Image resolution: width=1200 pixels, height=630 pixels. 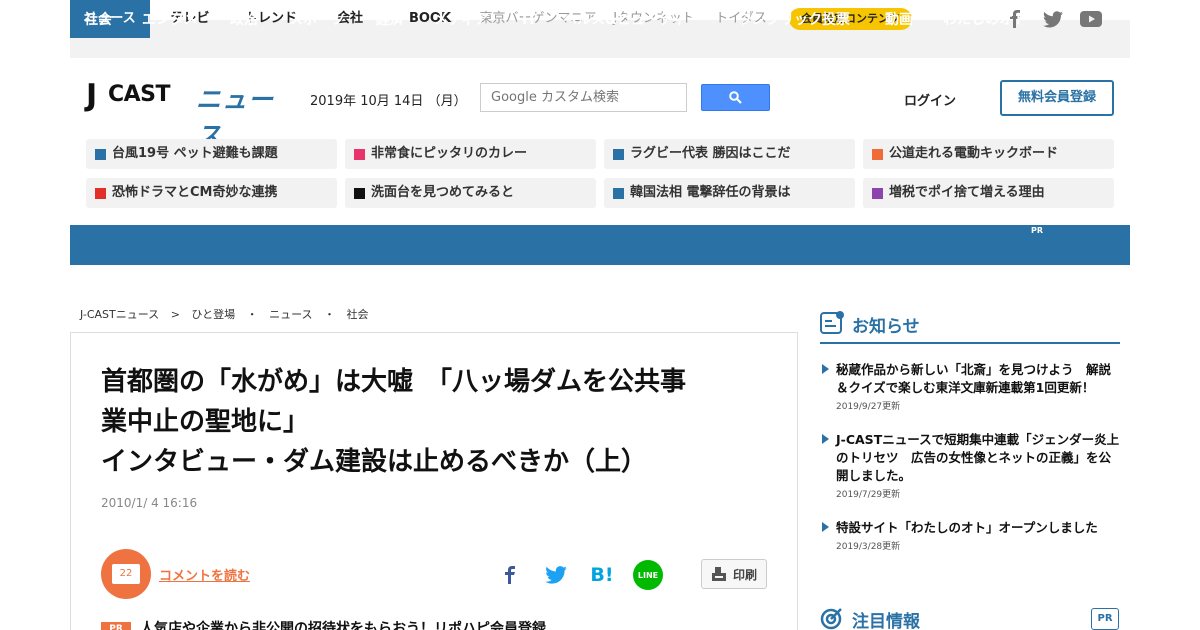 What do you see at coordinates (290, 314) in the screenshot?
I see `breadcrumb-news: ニュース` at bounding box center [290, 314].